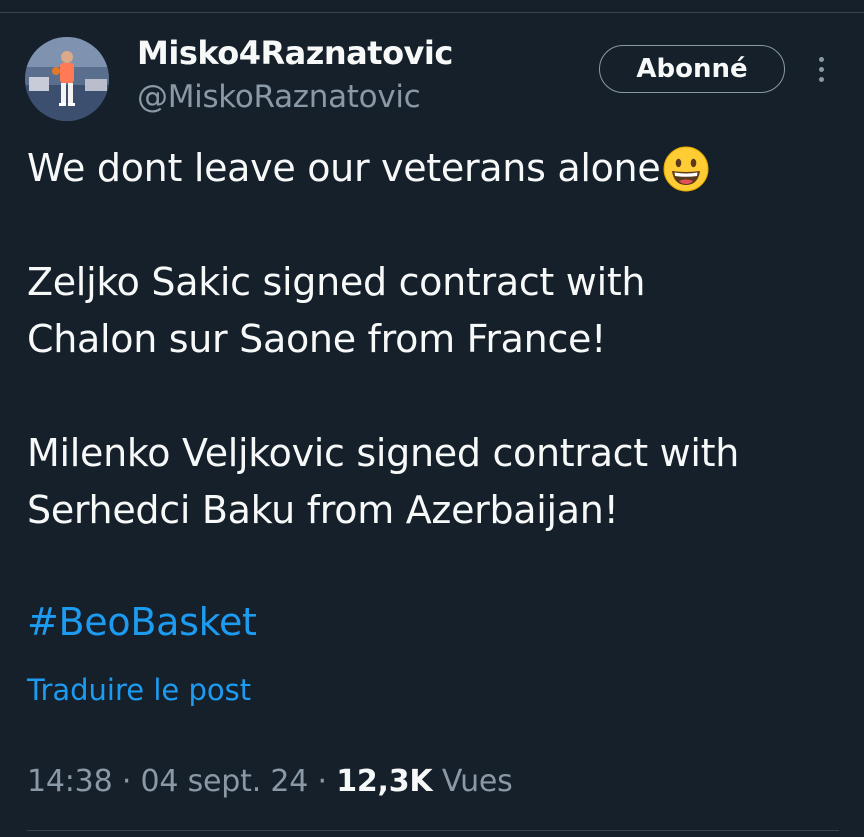 The image size is (864, 837). Describe the element at coordinates (384, 781) in the screenshot. I see `views-count: 12,3K` at that location.